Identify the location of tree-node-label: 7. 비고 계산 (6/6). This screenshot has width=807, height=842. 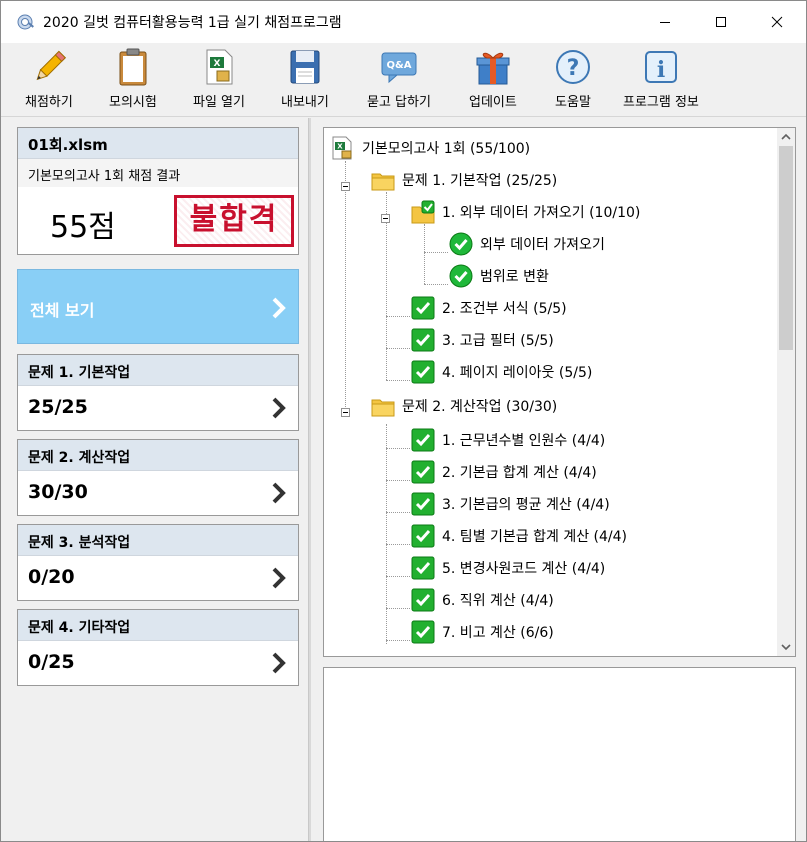
(498, 633).